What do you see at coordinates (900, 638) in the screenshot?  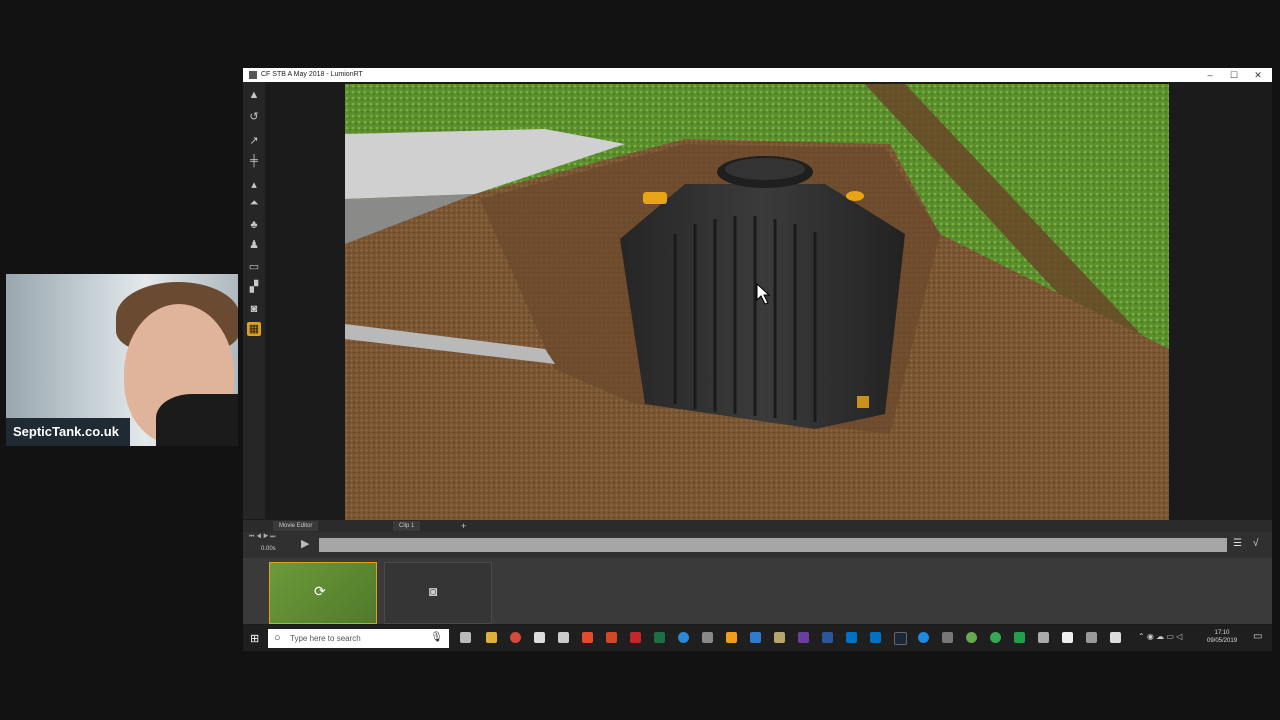 I see `steam-icon` at bounding box center [900, 638].